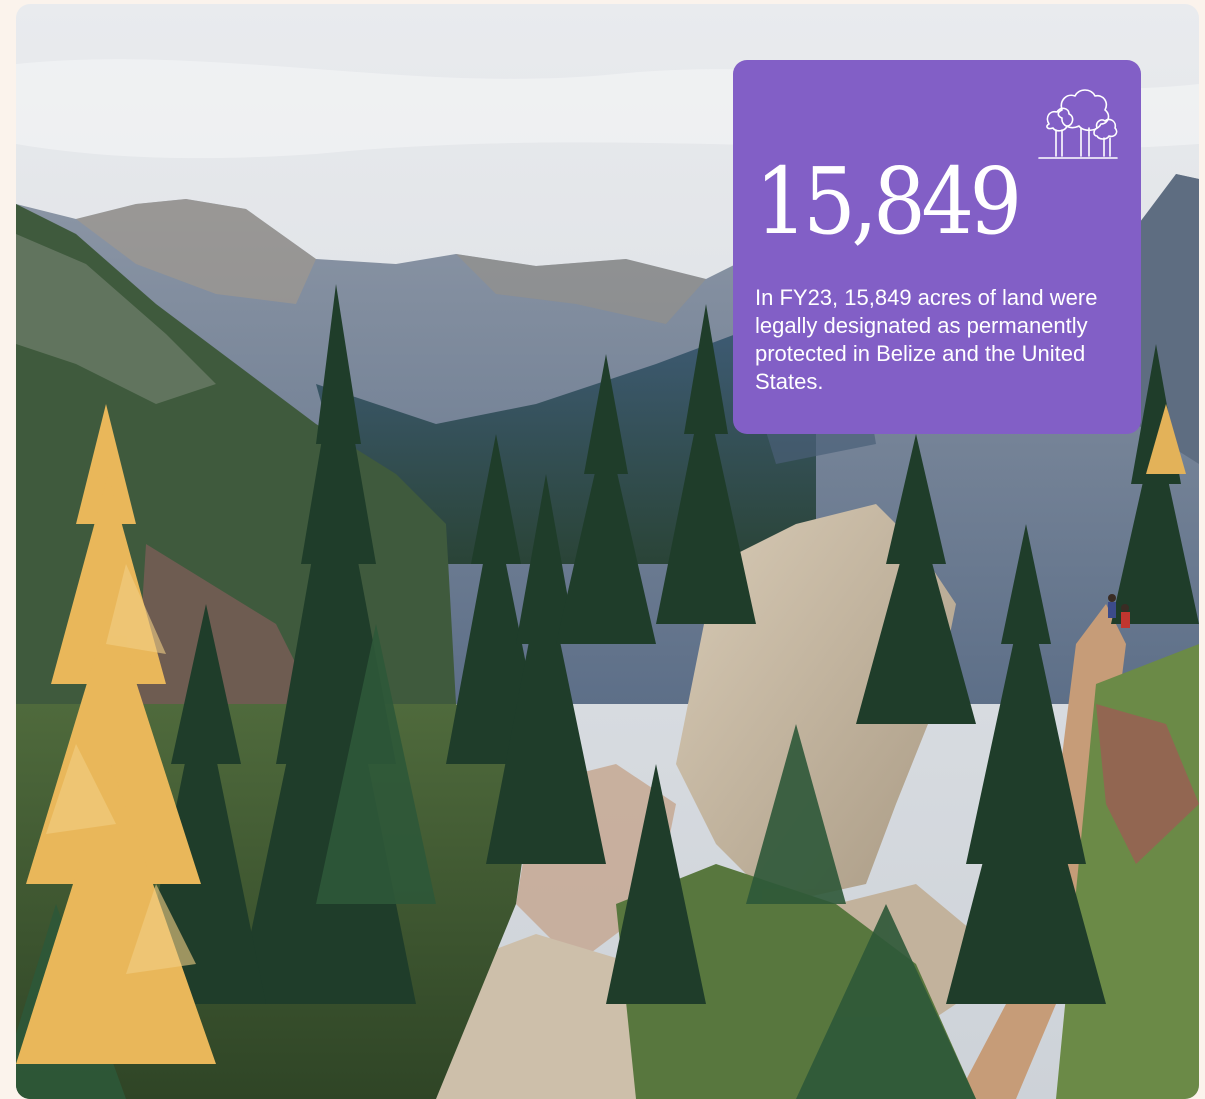  Describe the element at coordinates (888, 201) in the screenshot. I see `stat-number: 15,849` at that location.